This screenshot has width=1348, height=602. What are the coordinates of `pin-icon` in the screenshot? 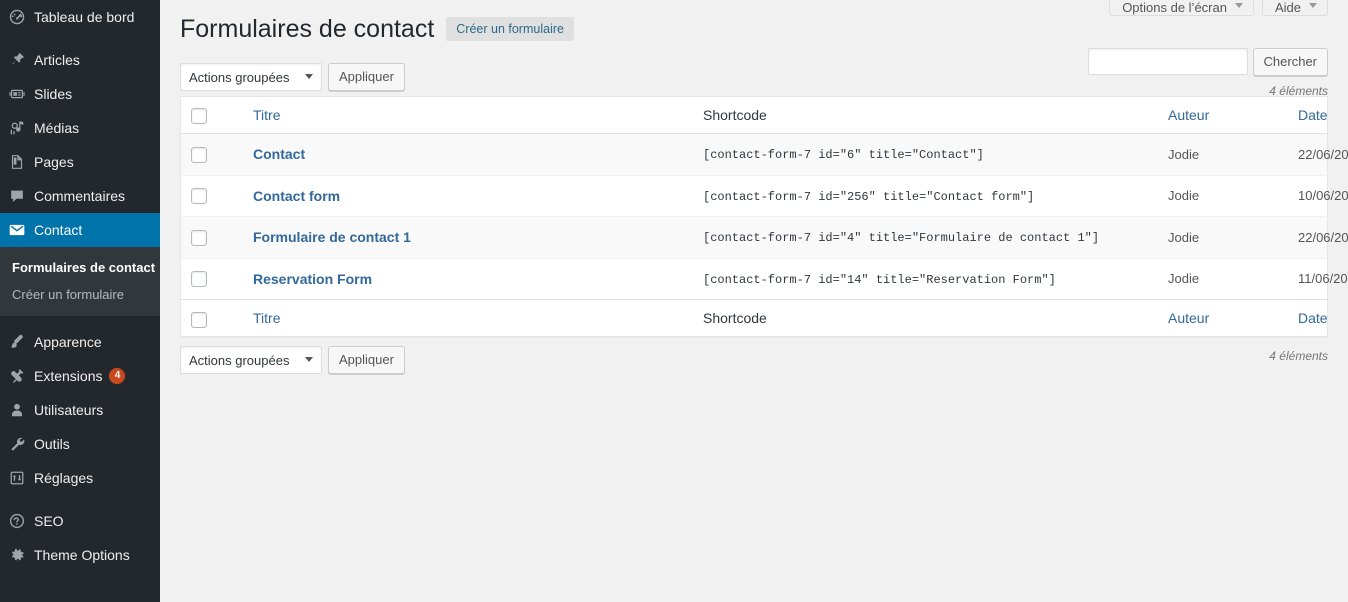 It's located at (17, 60).